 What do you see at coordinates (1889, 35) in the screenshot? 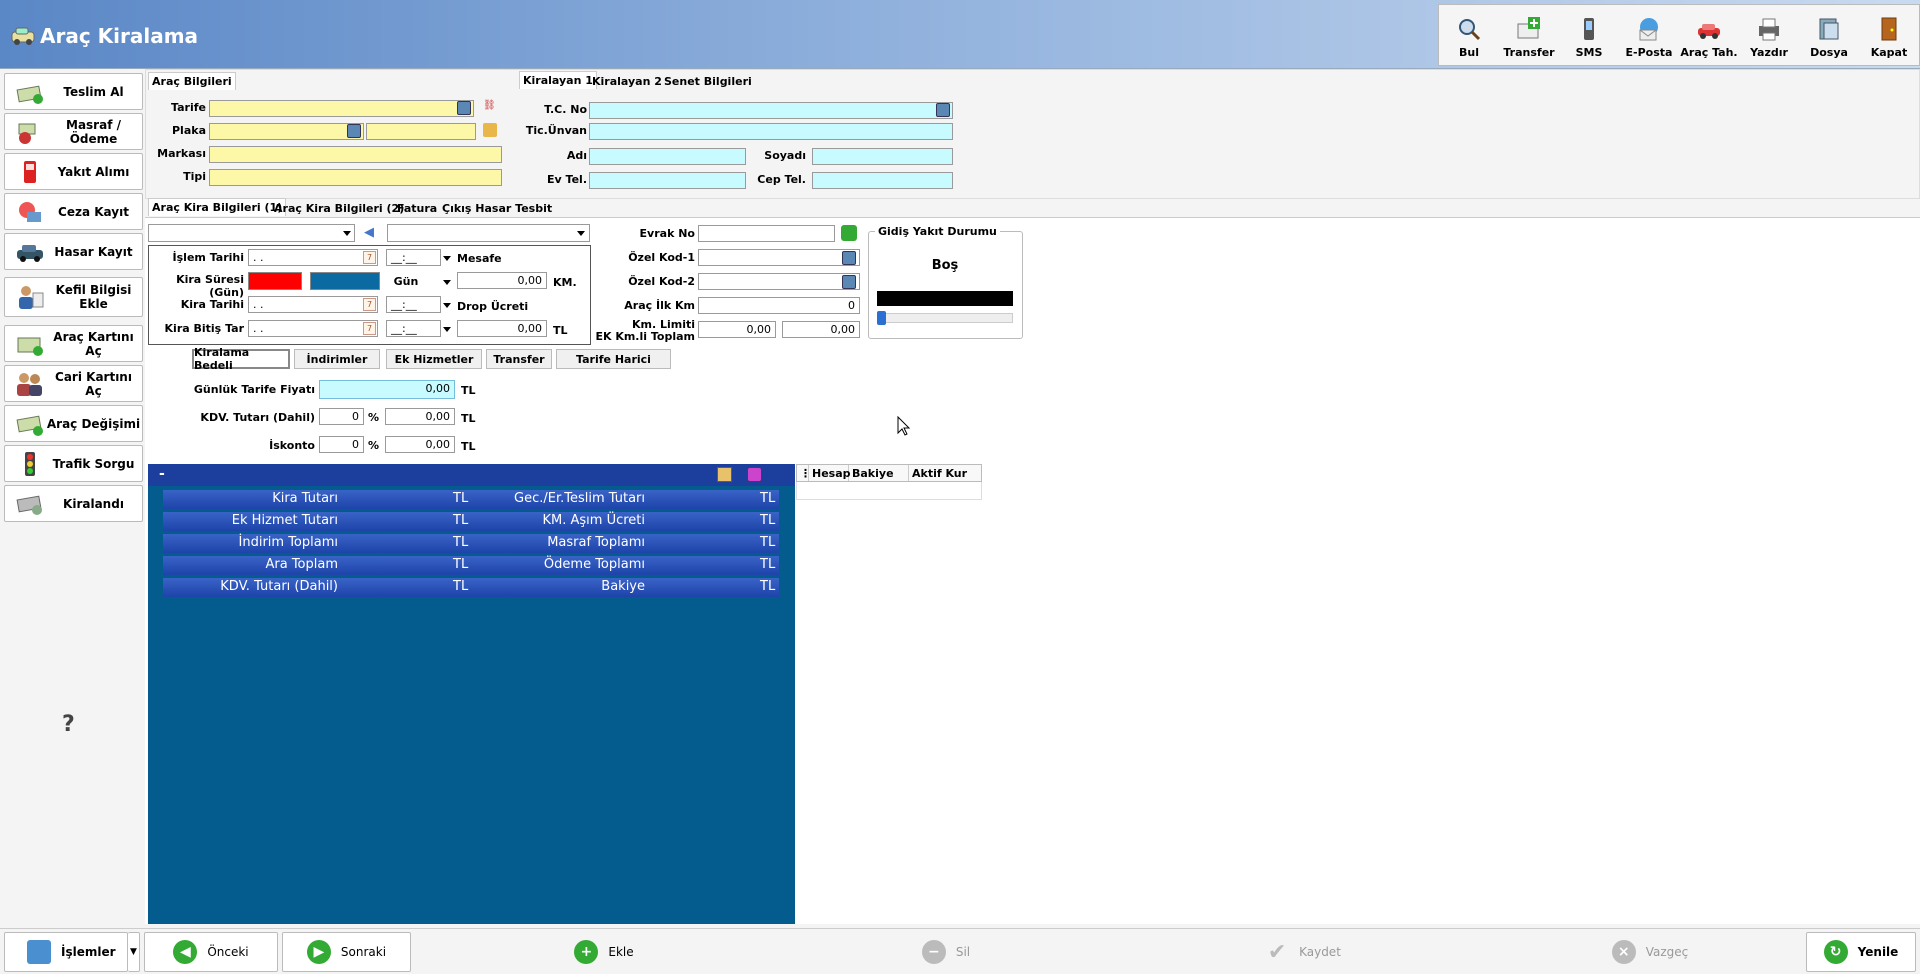
I see `close-button: Kapat` at bounding box center [1889, 35].